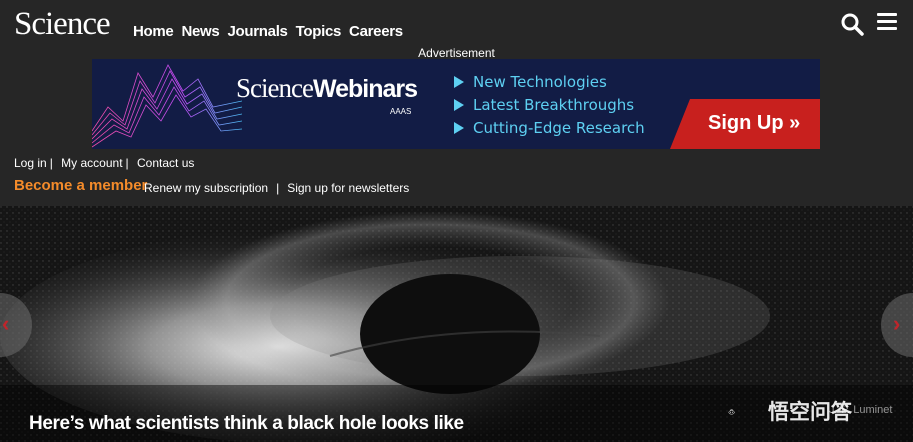 The width and height of the screenshot is (913, 442). Describe the element at coordinates (153, 31) in the screenshot. I see `nav-home: Home` at that location.